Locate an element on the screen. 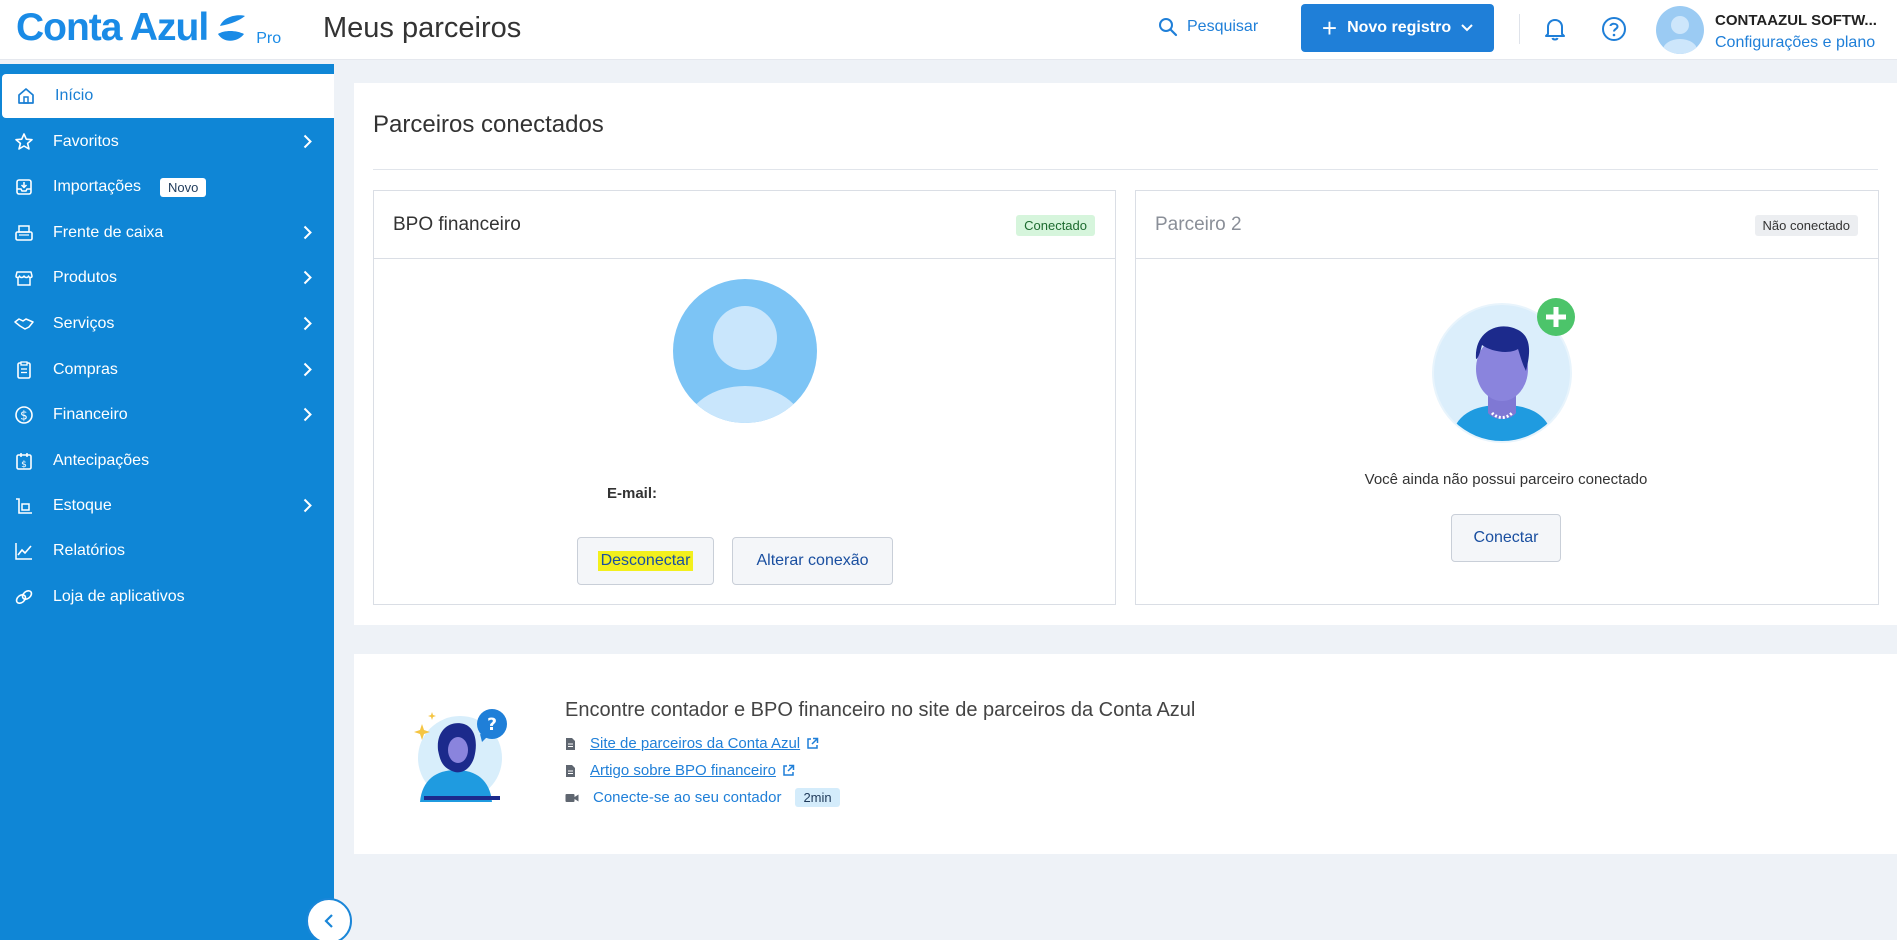 The height and width of the screenshot is (940, 1897). search-button: Pesquisar is located at coordinates (1208, 27).